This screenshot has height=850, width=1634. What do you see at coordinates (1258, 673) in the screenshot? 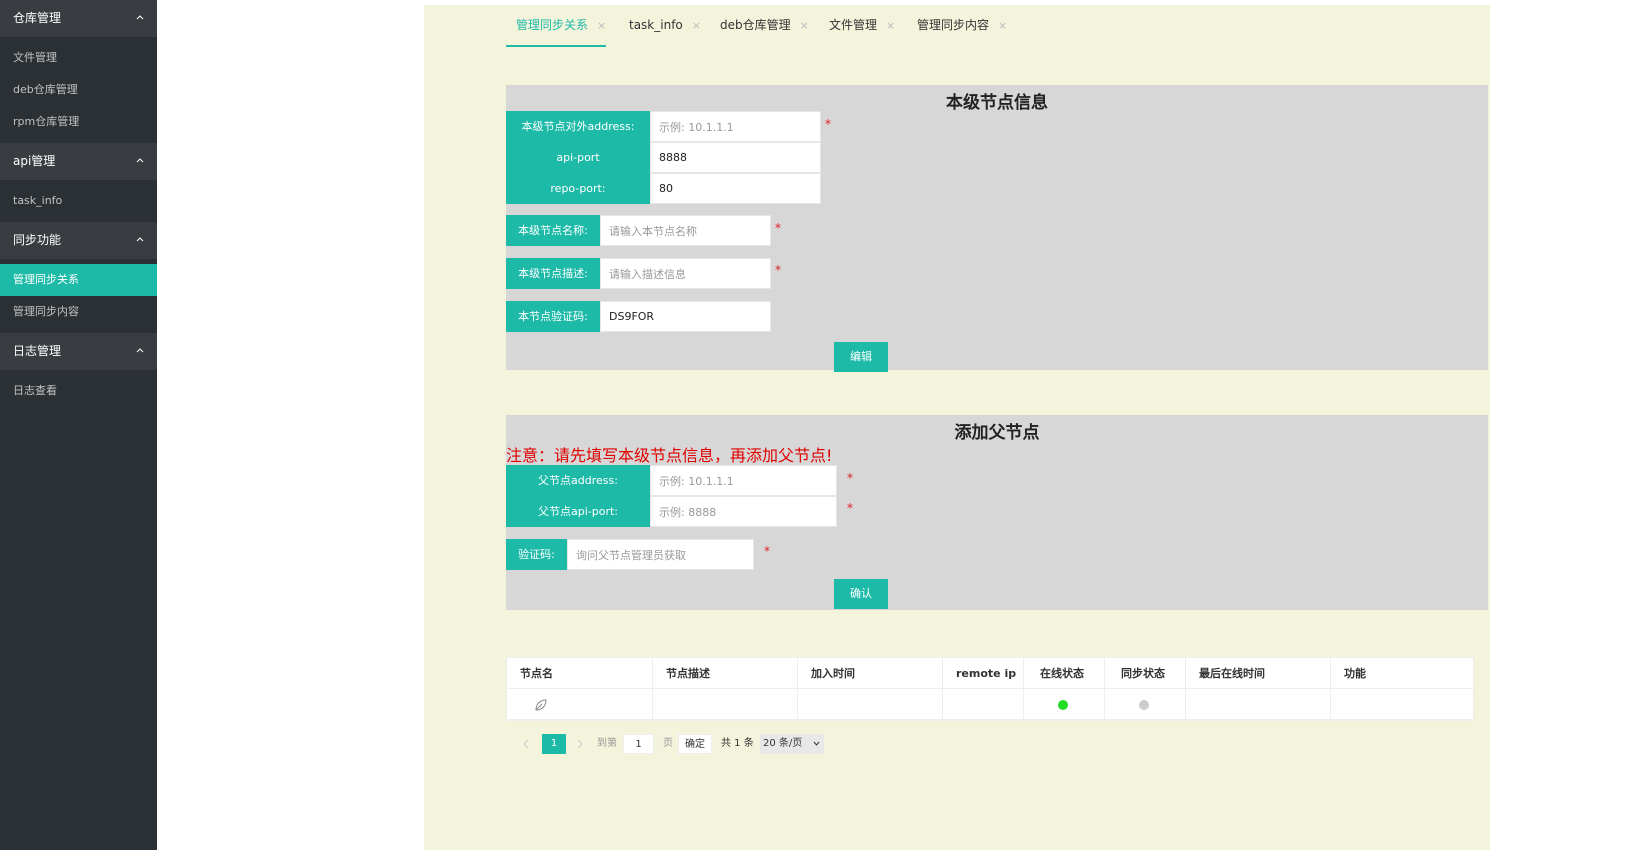
I see `col-last-online: 最后在线时间` at bounding box center [1258, 673].